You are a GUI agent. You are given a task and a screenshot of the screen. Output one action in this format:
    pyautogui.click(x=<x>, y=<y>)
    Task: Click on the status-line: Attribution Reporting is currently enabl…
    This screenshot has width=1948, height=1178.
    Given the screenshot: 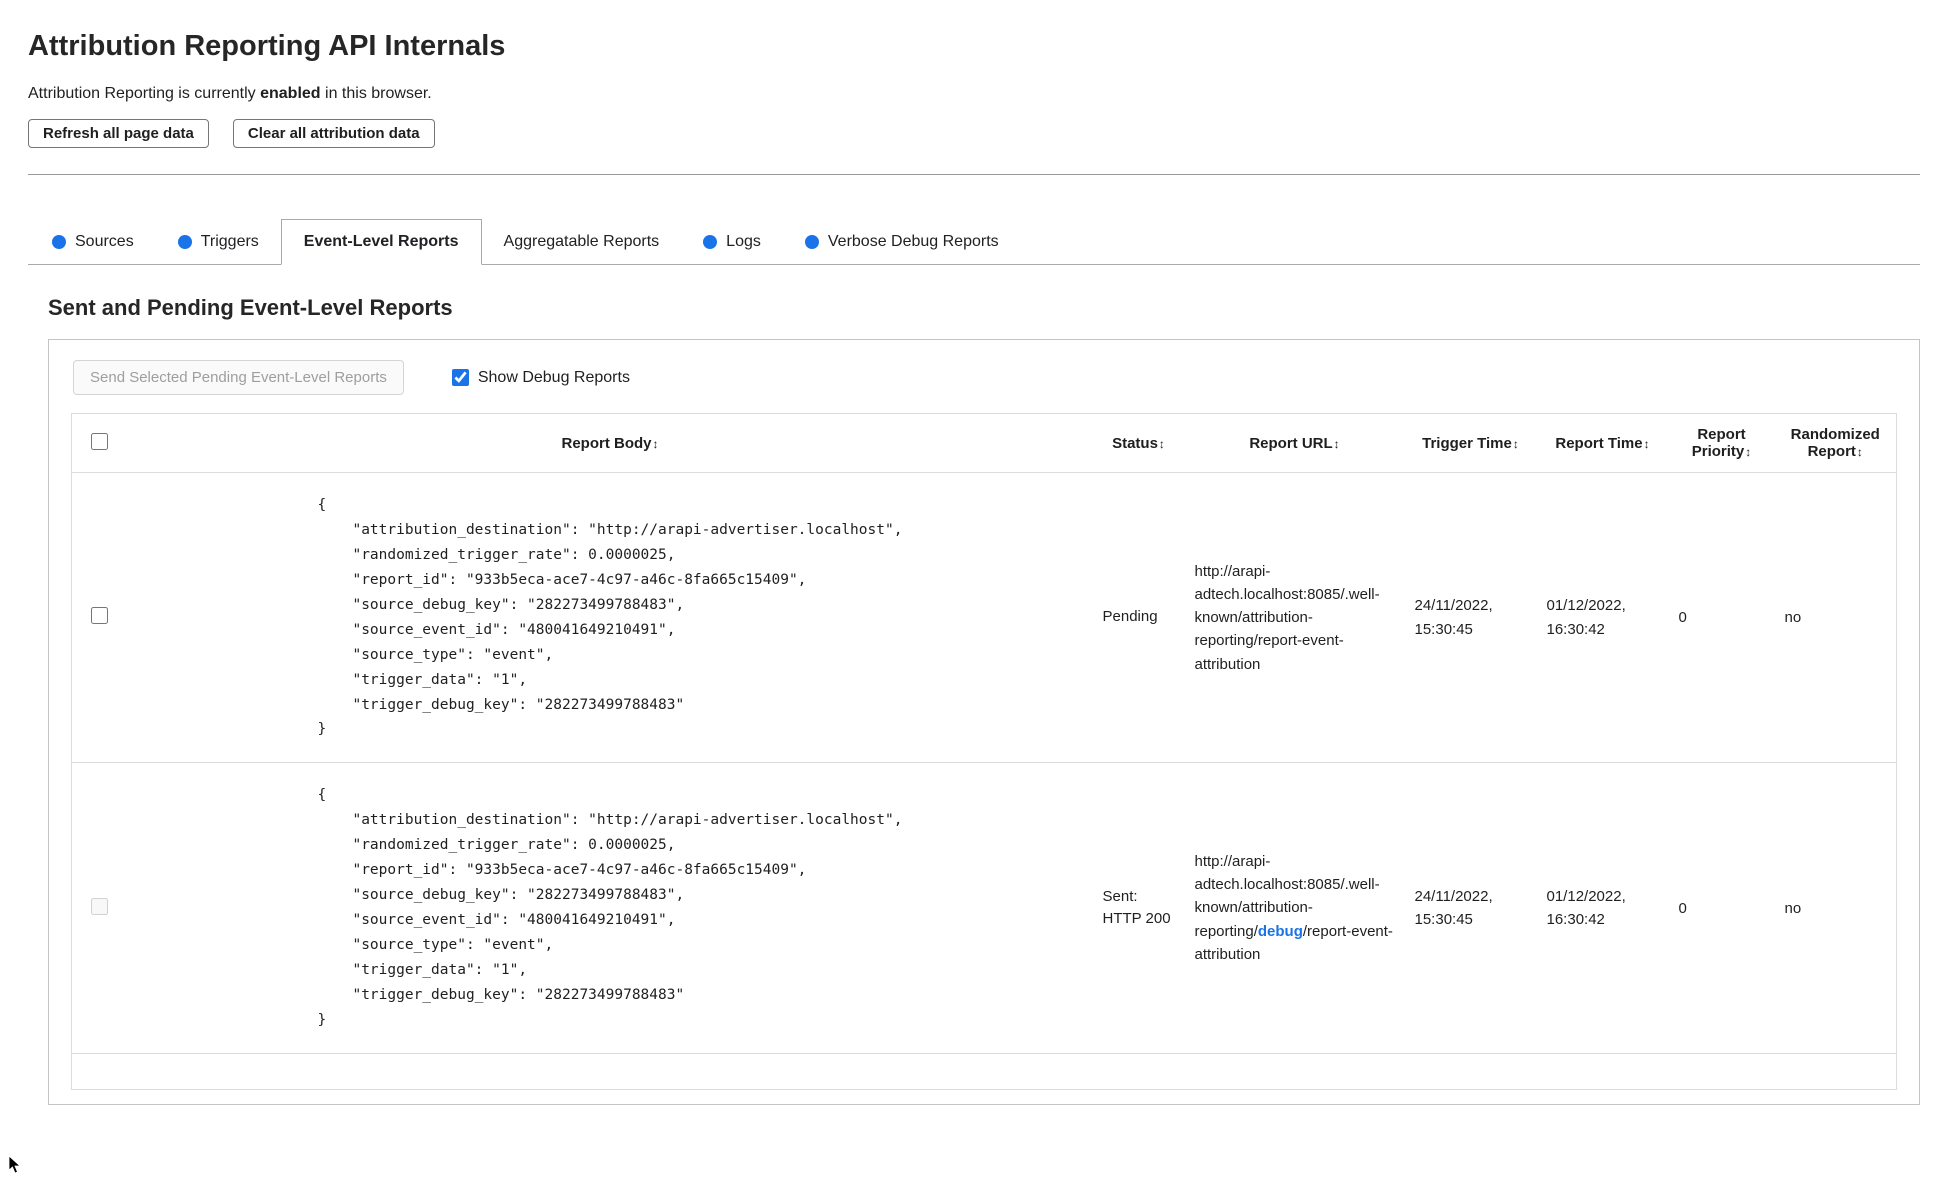 What is the action you would take?
    pyautogui.click(x=974, y=94)
    